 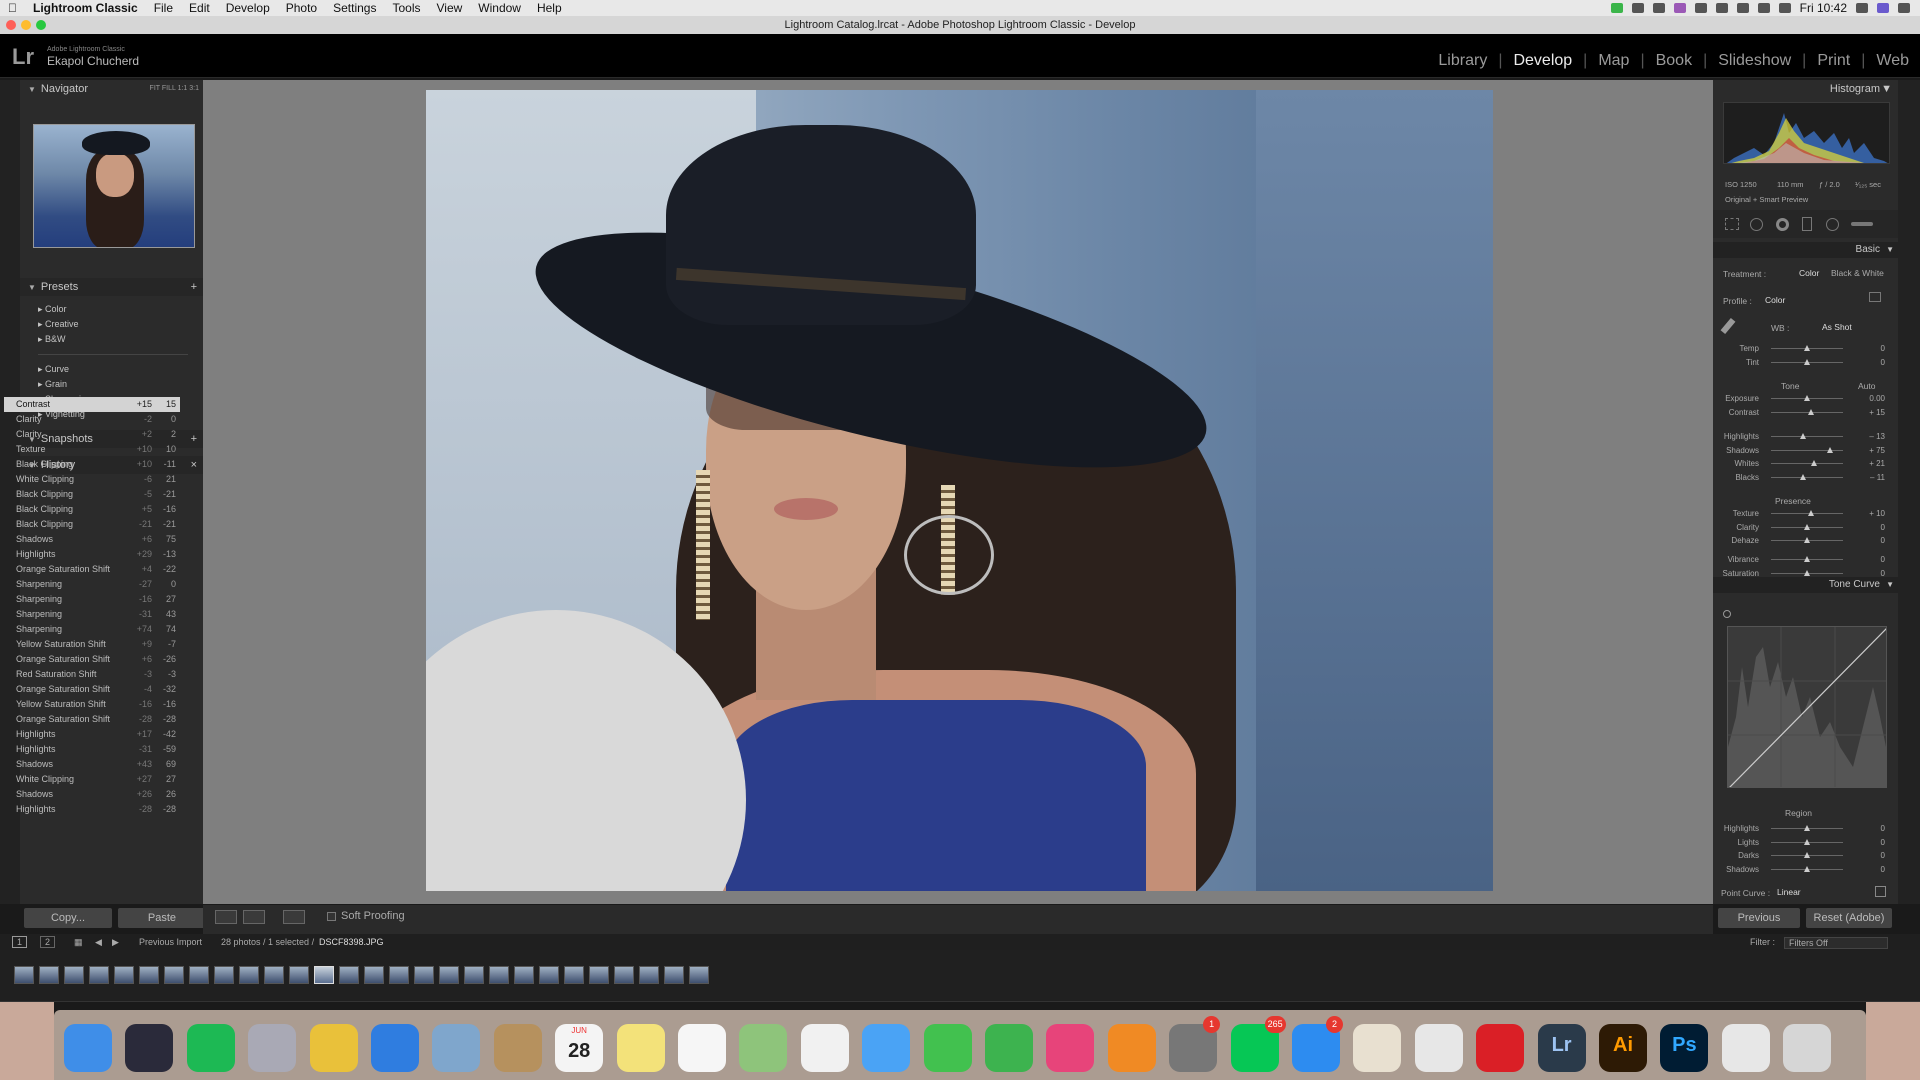 What do you see at coordinates (1745, 1048) in the screenshot?
I see `dock-keyboard-viewer-icon` at bounding box center [1745, 1048].